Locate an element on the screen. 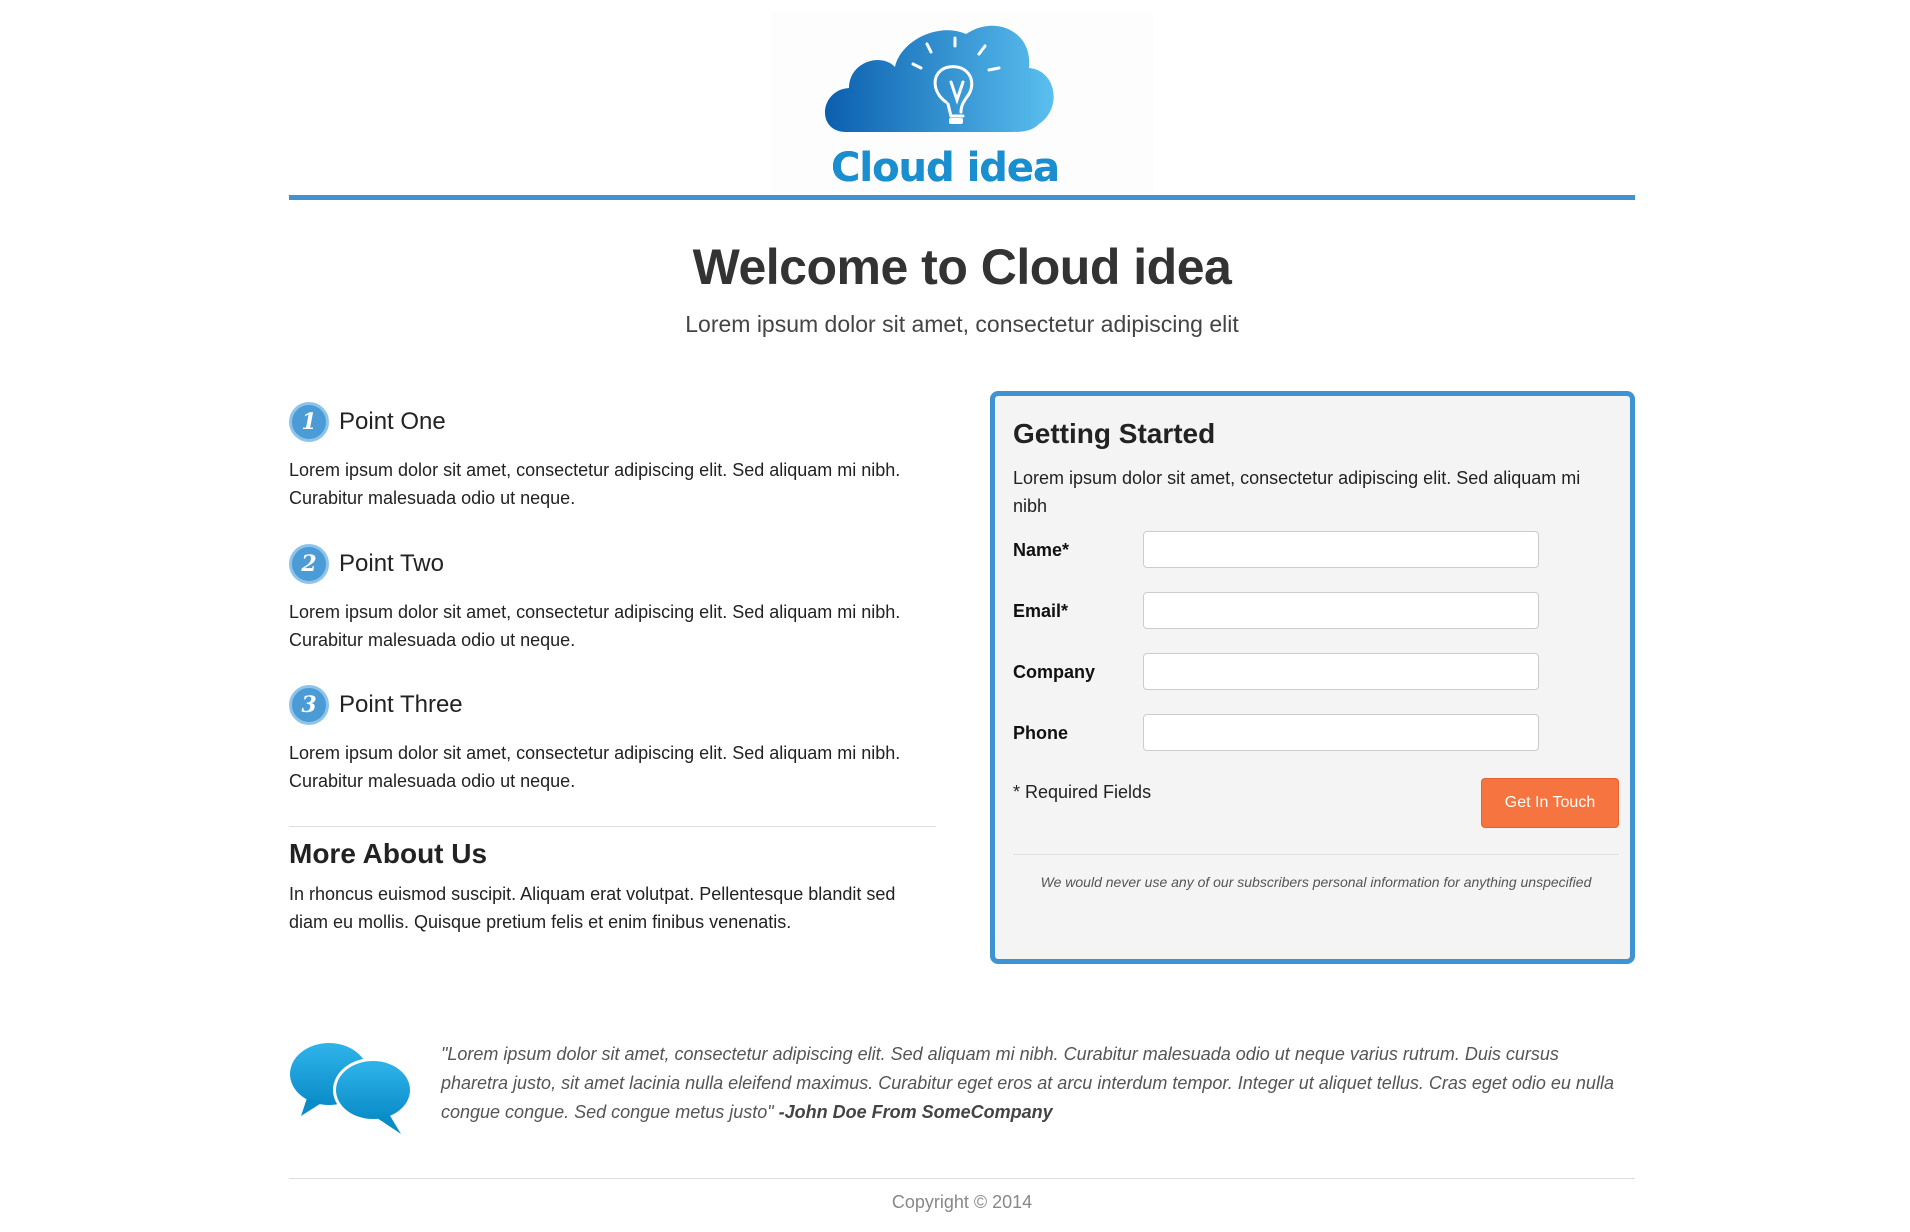 Image resolution: width=1910 pixels, height=1232 pixels. speech-bubbles-icon is located at coordinates (351, 1088).